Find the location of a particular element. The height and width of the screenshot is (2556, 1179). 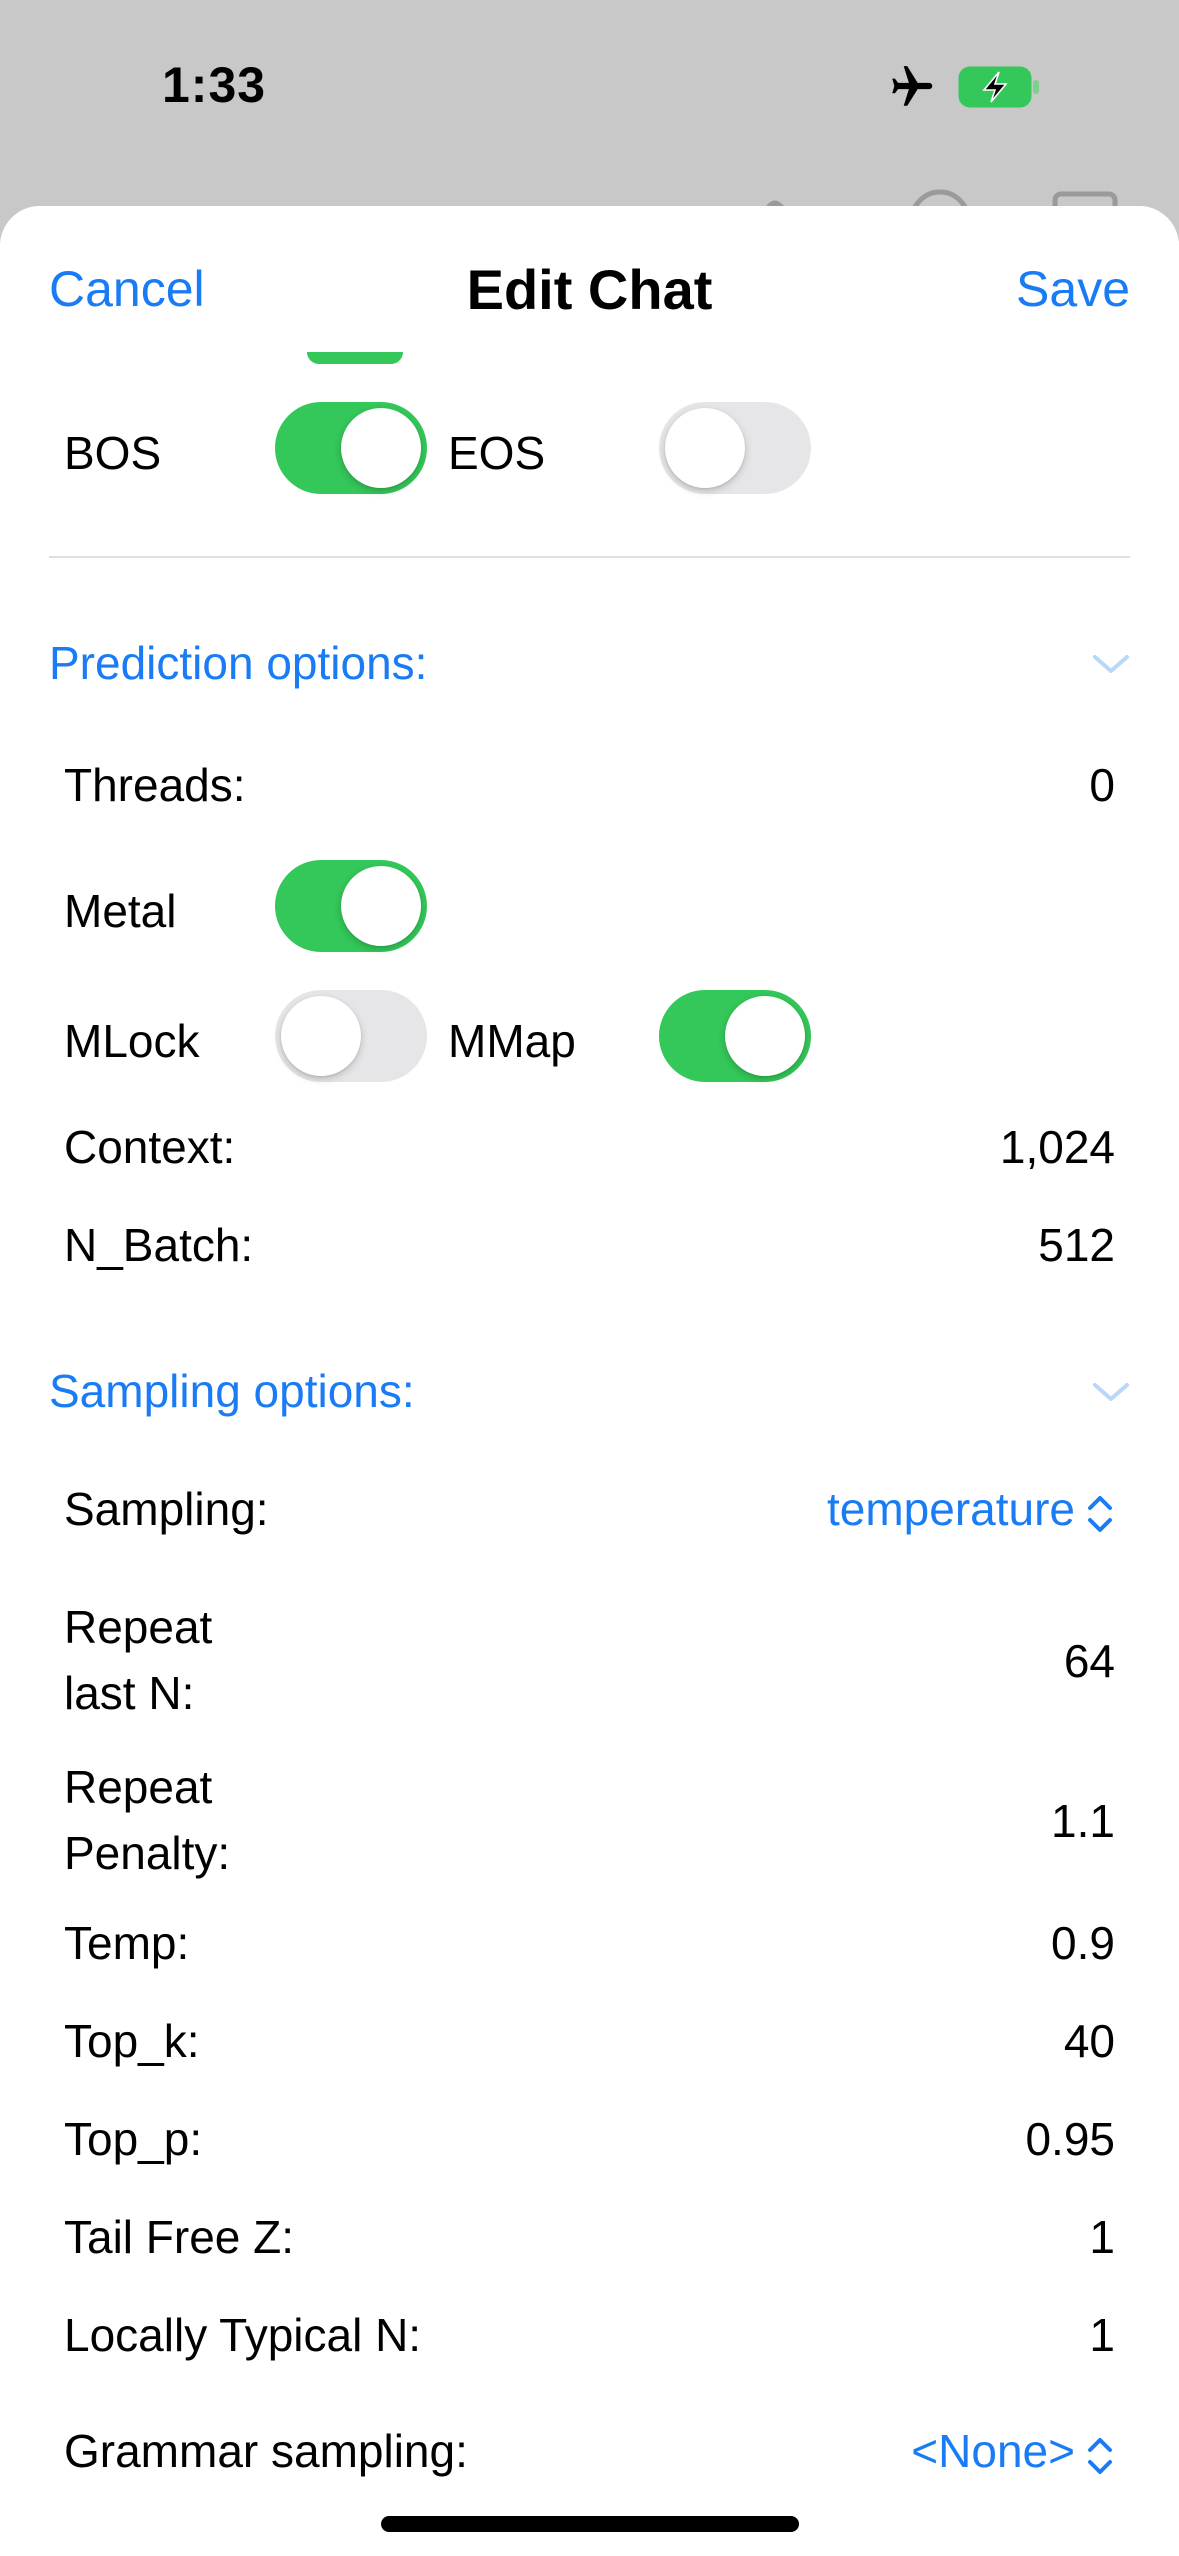

prediction-options-header: Prediction options: is located at coordinates (589, 671).